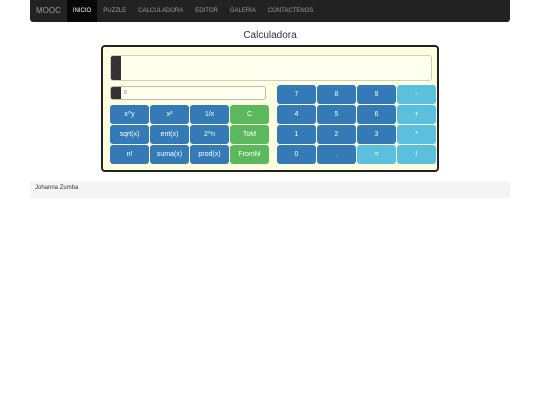 The height and width of the screenshot is (405, 540). Describe the element at coordinates (336, 134) in the screenshot. I see `digit-2-button: 2` at that location.